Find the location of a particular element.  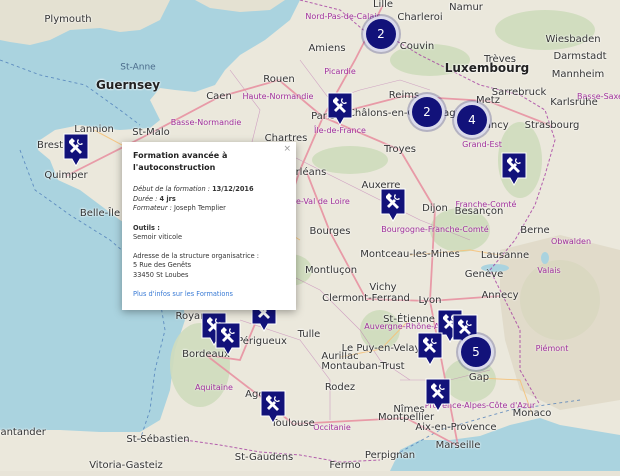

tools-label: Outils : is located at coordinates (209, 229).